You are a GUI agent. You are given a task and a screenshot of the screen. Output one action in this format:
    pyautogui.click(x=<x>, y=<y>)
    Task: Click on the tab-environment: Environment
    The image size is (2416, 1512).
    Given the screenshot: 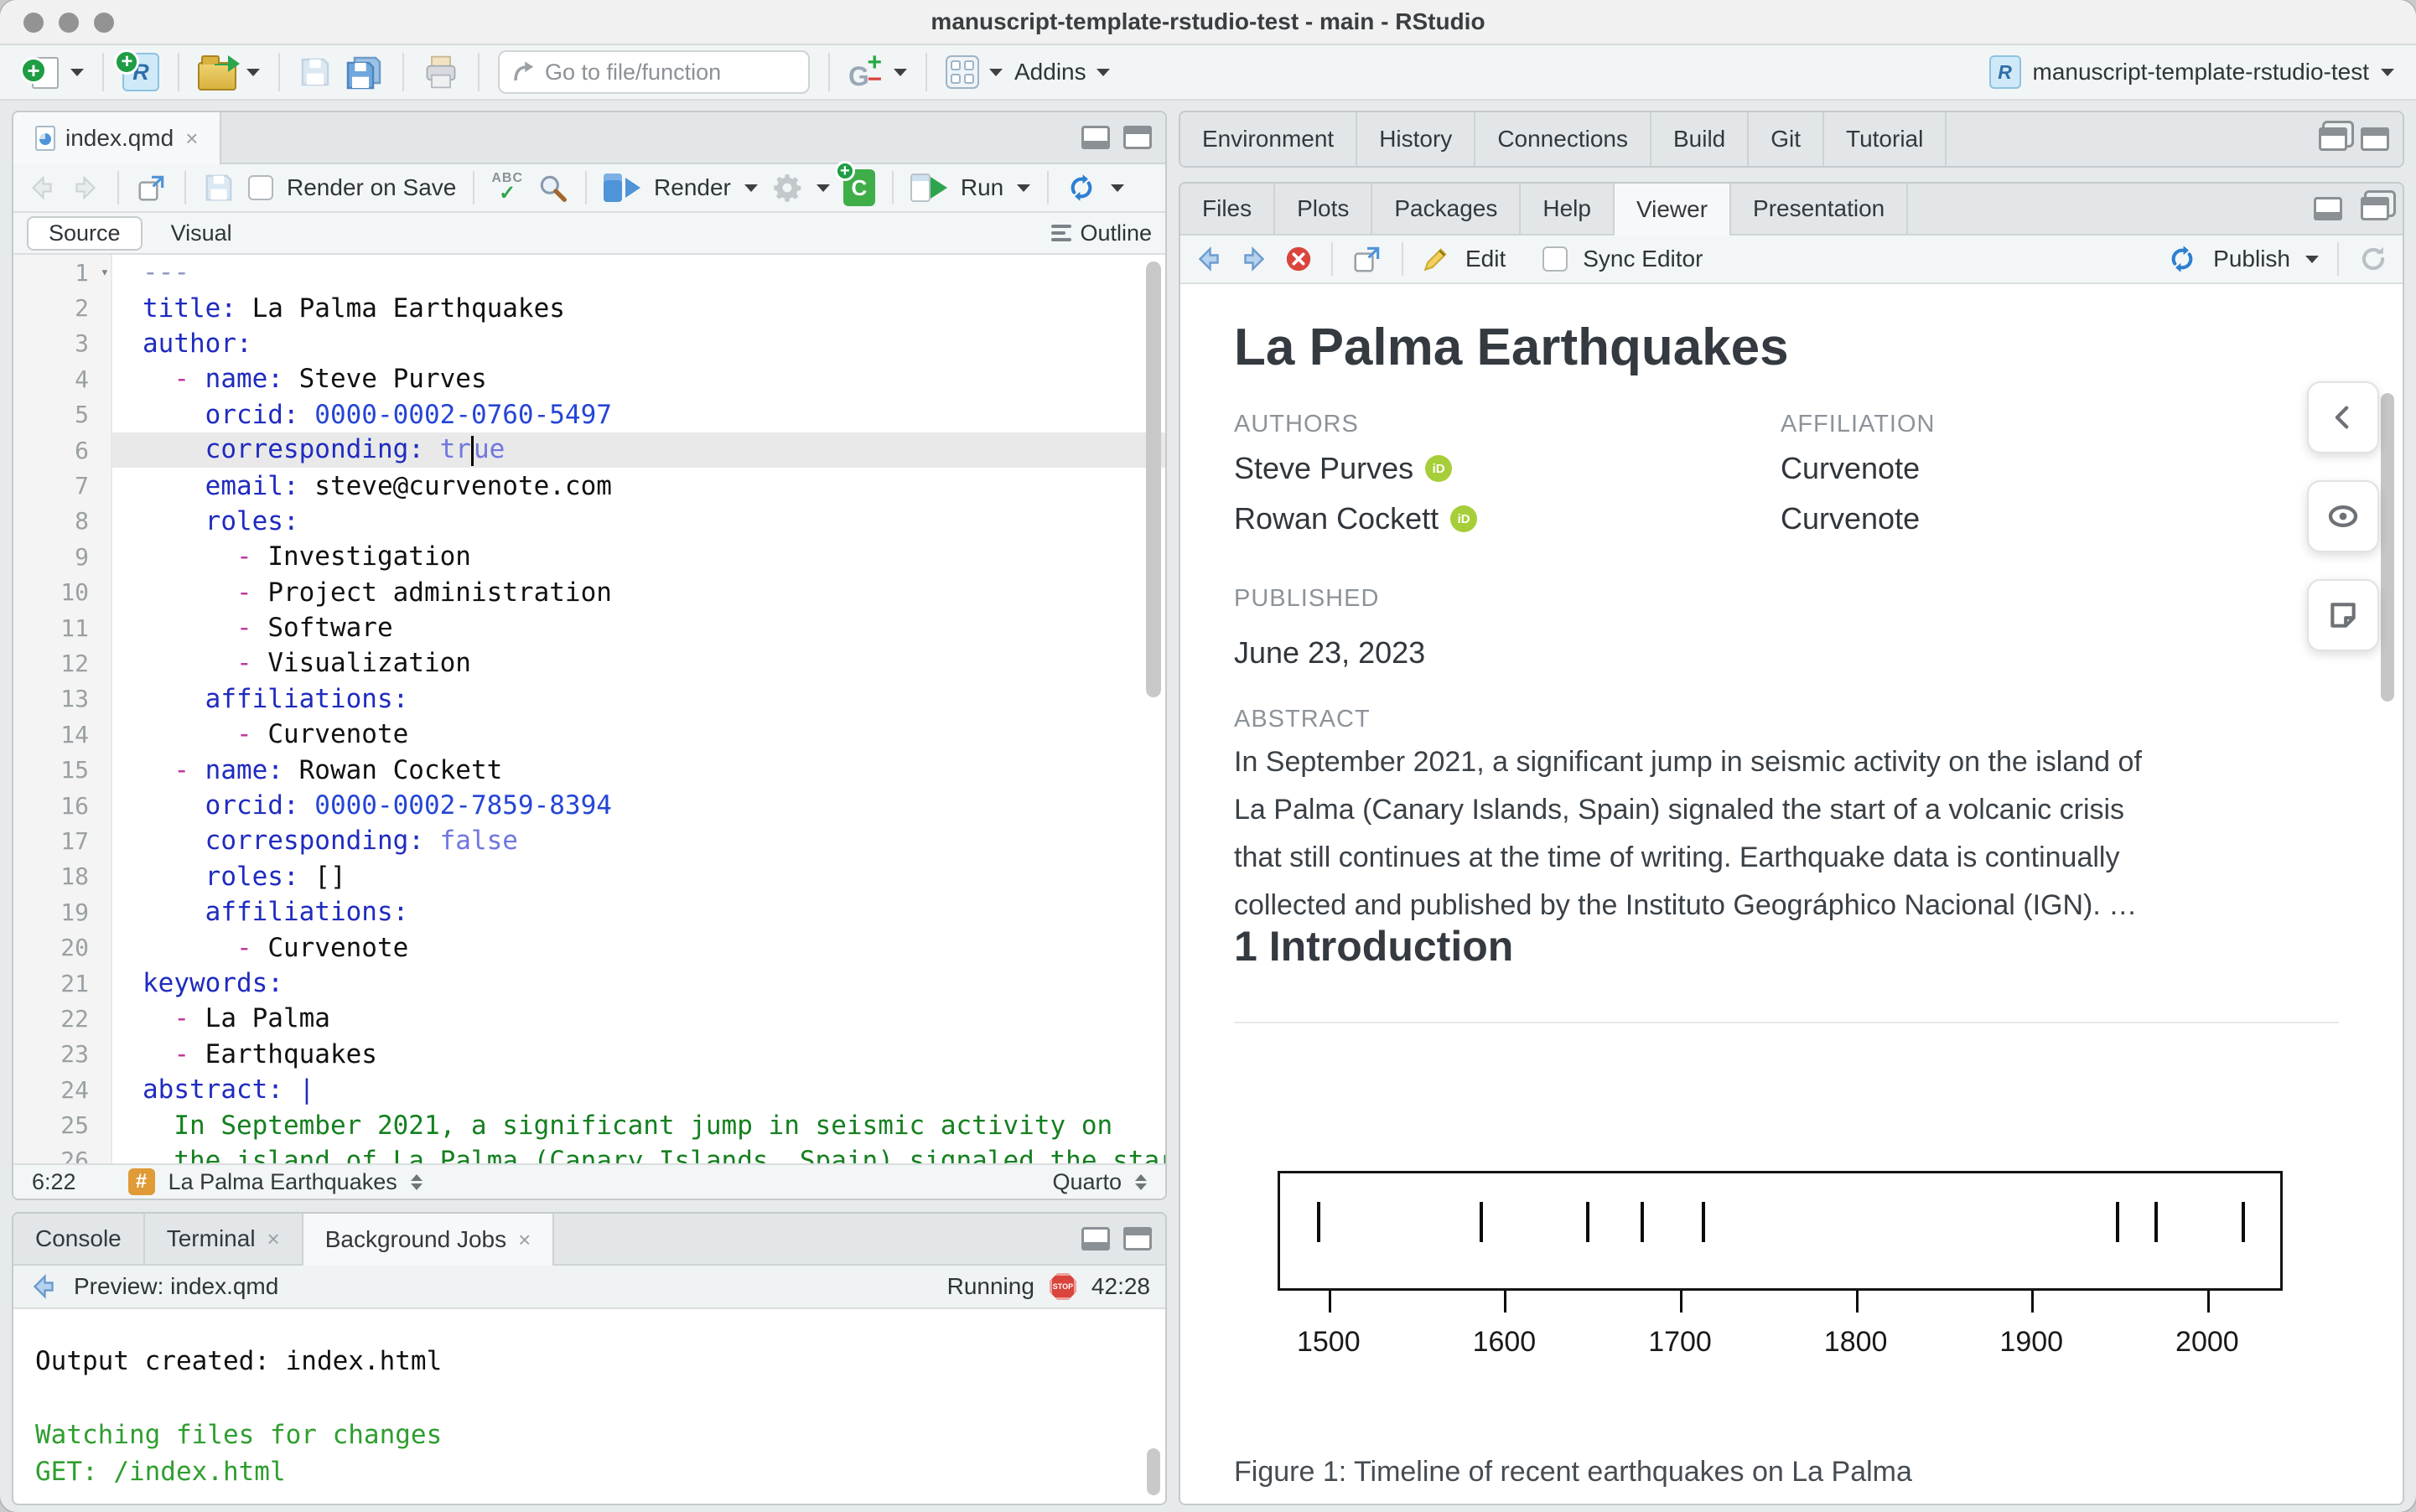 What is the action you would take?
    pyautogui.click(x=1269, y=139)
    